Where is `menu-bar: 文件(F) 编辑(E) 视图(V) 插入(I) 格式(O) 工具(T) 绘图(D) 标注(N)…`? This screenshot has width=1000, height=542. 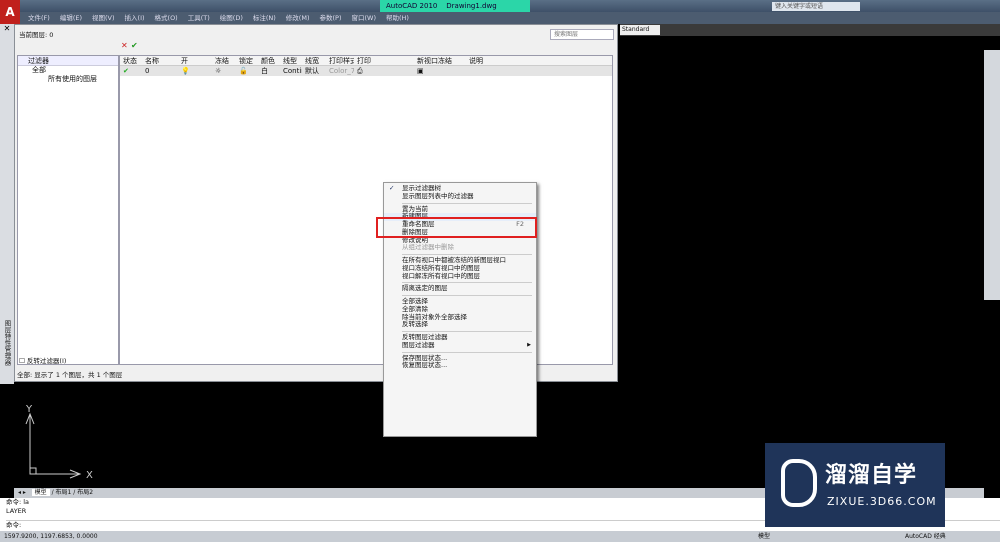 menu-bar: 文件(F) 编辑(E) 视图(V) 插入(I) 格式(O) 工具(T) 绘图(D) 标注(N)… is located at coordinates (510, 18).